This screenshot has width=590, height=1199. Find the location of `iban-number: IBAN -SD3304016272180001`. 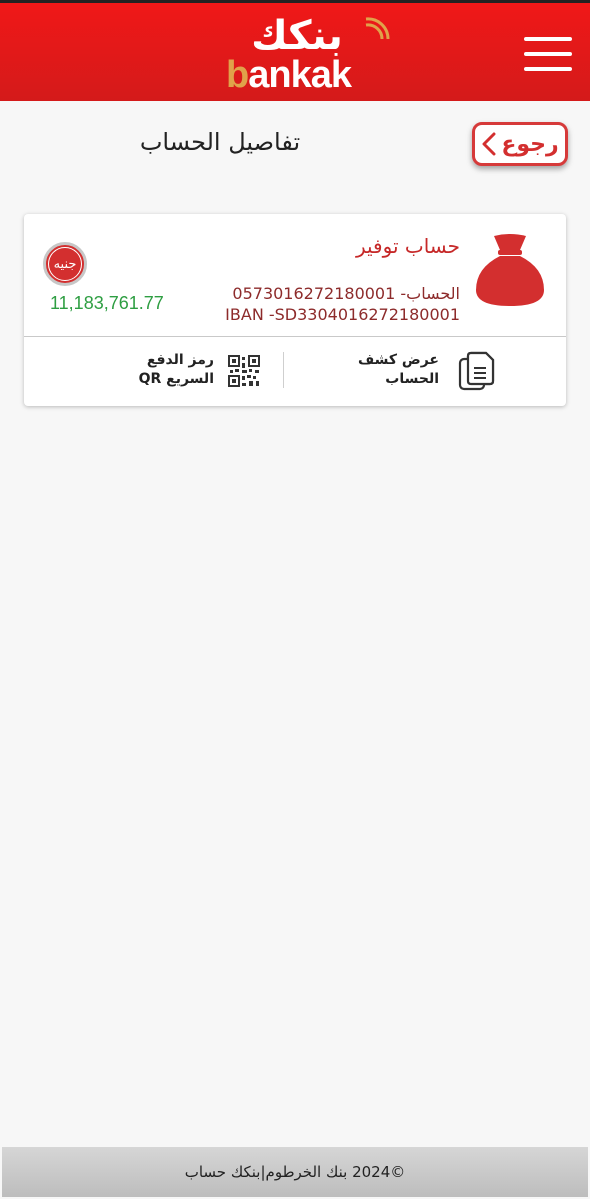

iban-number: IBAN -SD3304016272180001 is located at coordinates (342, 314).